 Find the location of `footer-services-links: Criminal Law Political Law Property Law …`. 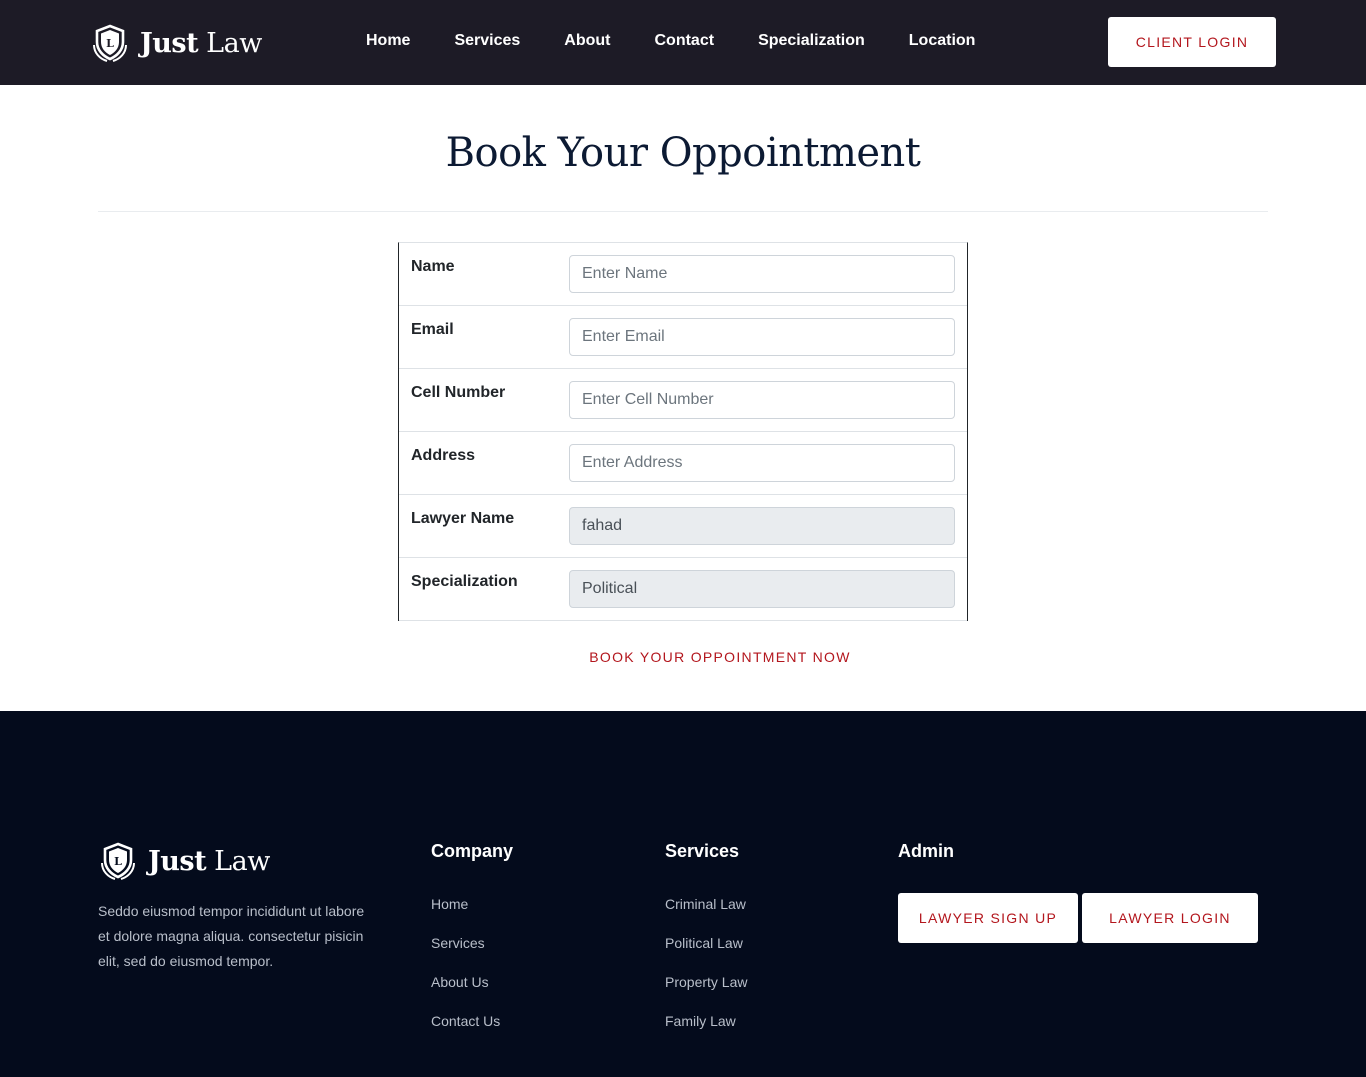

footer-services-links: Criminal Law Political Law Property Law … is located at coordinates (706, 963).